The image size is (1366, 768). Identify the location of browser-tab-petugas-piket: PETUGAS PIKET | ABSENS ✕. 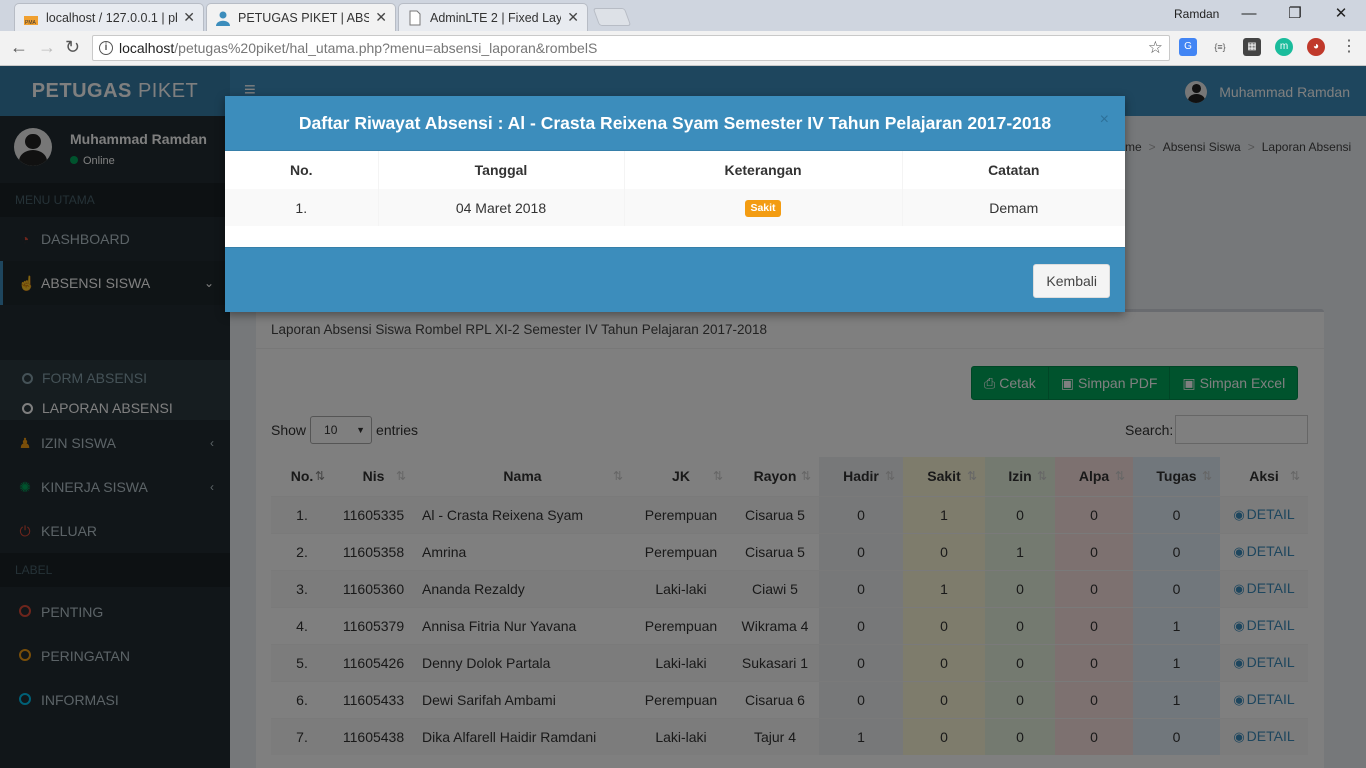
(301, 17).